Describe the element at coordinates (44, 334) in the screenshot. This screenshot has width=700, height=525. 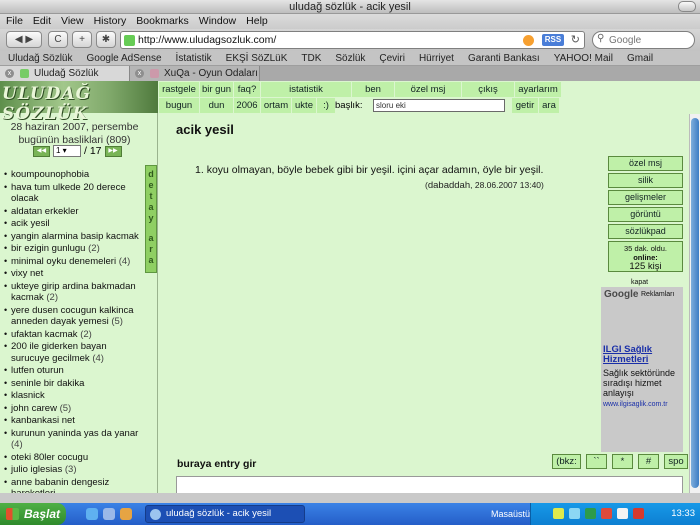
I see `topic-title-link: ufaktan kacmak` at that location.